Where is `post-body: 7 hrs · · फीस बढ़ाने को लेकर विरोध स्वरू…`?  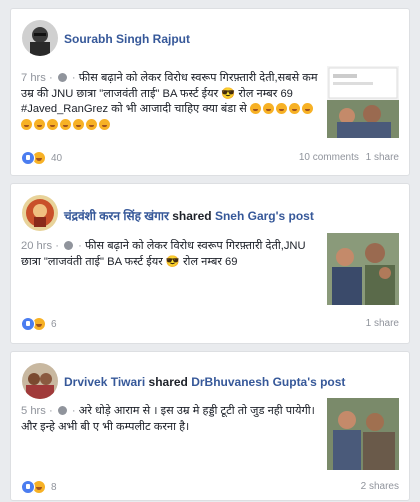
post-body: 7 hrs · · फीस बढ़ाने को लेकर विरोध स्वरू… is located at coordinates (173, 102).